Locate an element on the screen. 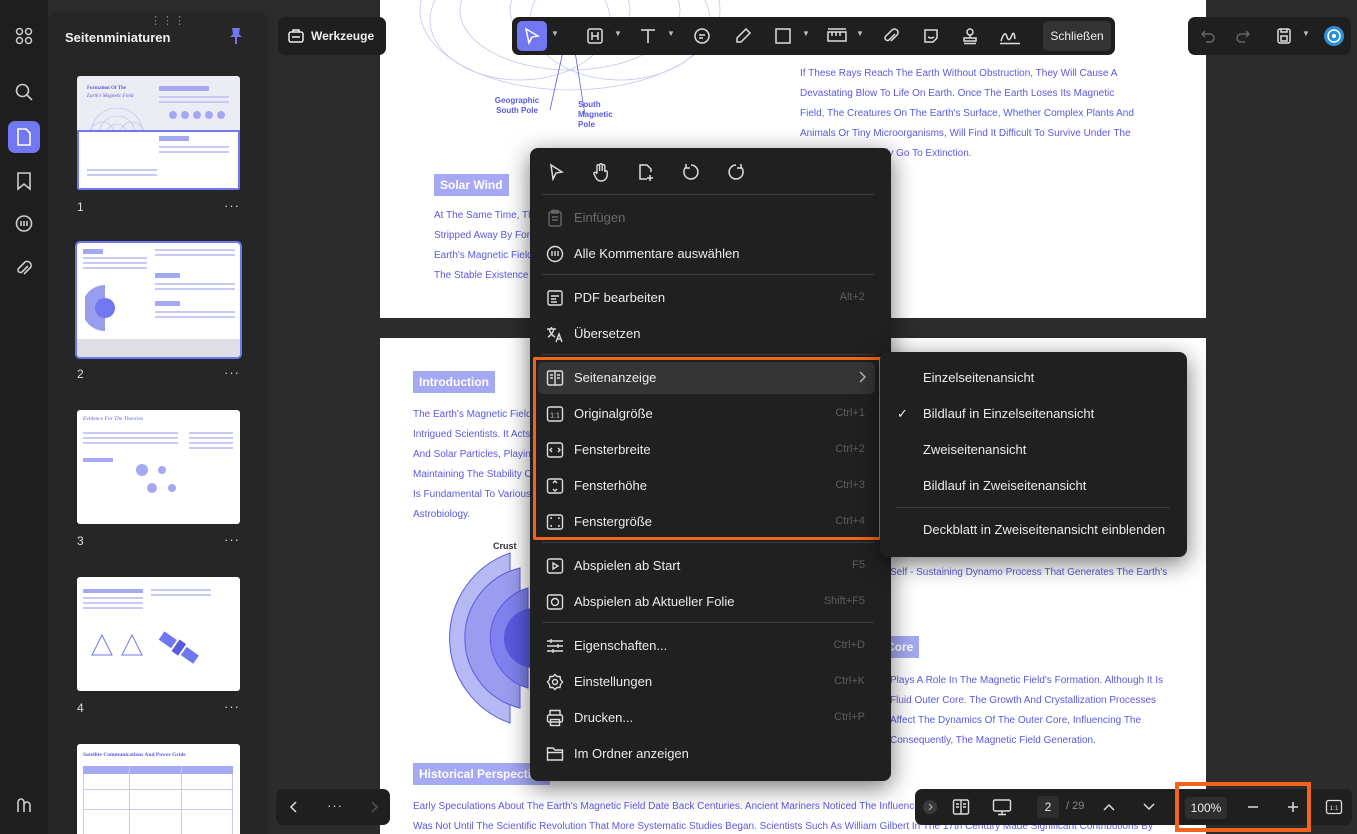 The image size is (1357, 834). save-icon is located at coordinates (1284, 36).